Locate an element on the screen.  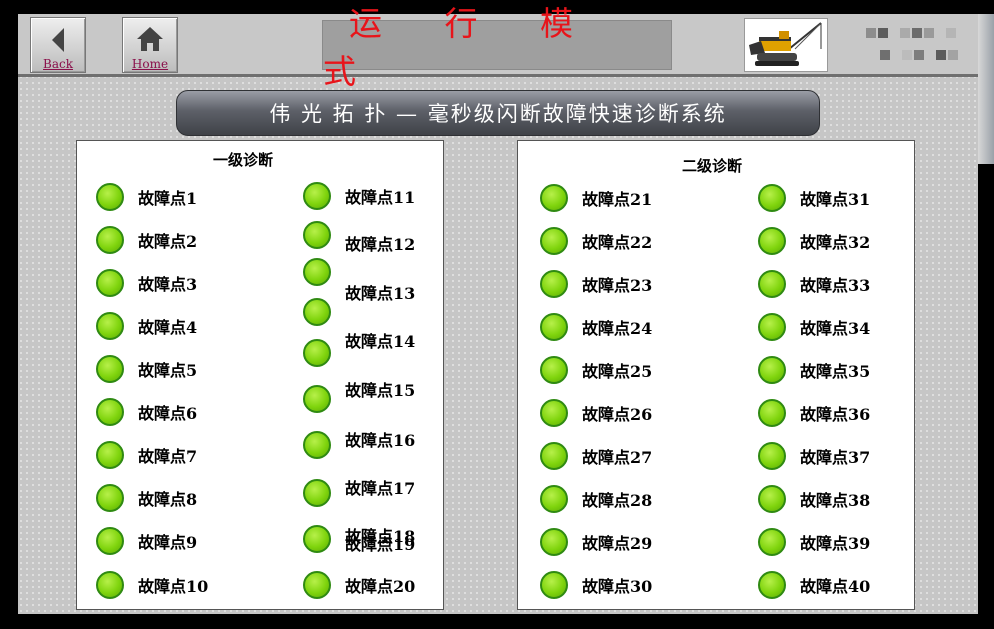
level2-title: 二级诊断 is located at coordinates (712, 166).